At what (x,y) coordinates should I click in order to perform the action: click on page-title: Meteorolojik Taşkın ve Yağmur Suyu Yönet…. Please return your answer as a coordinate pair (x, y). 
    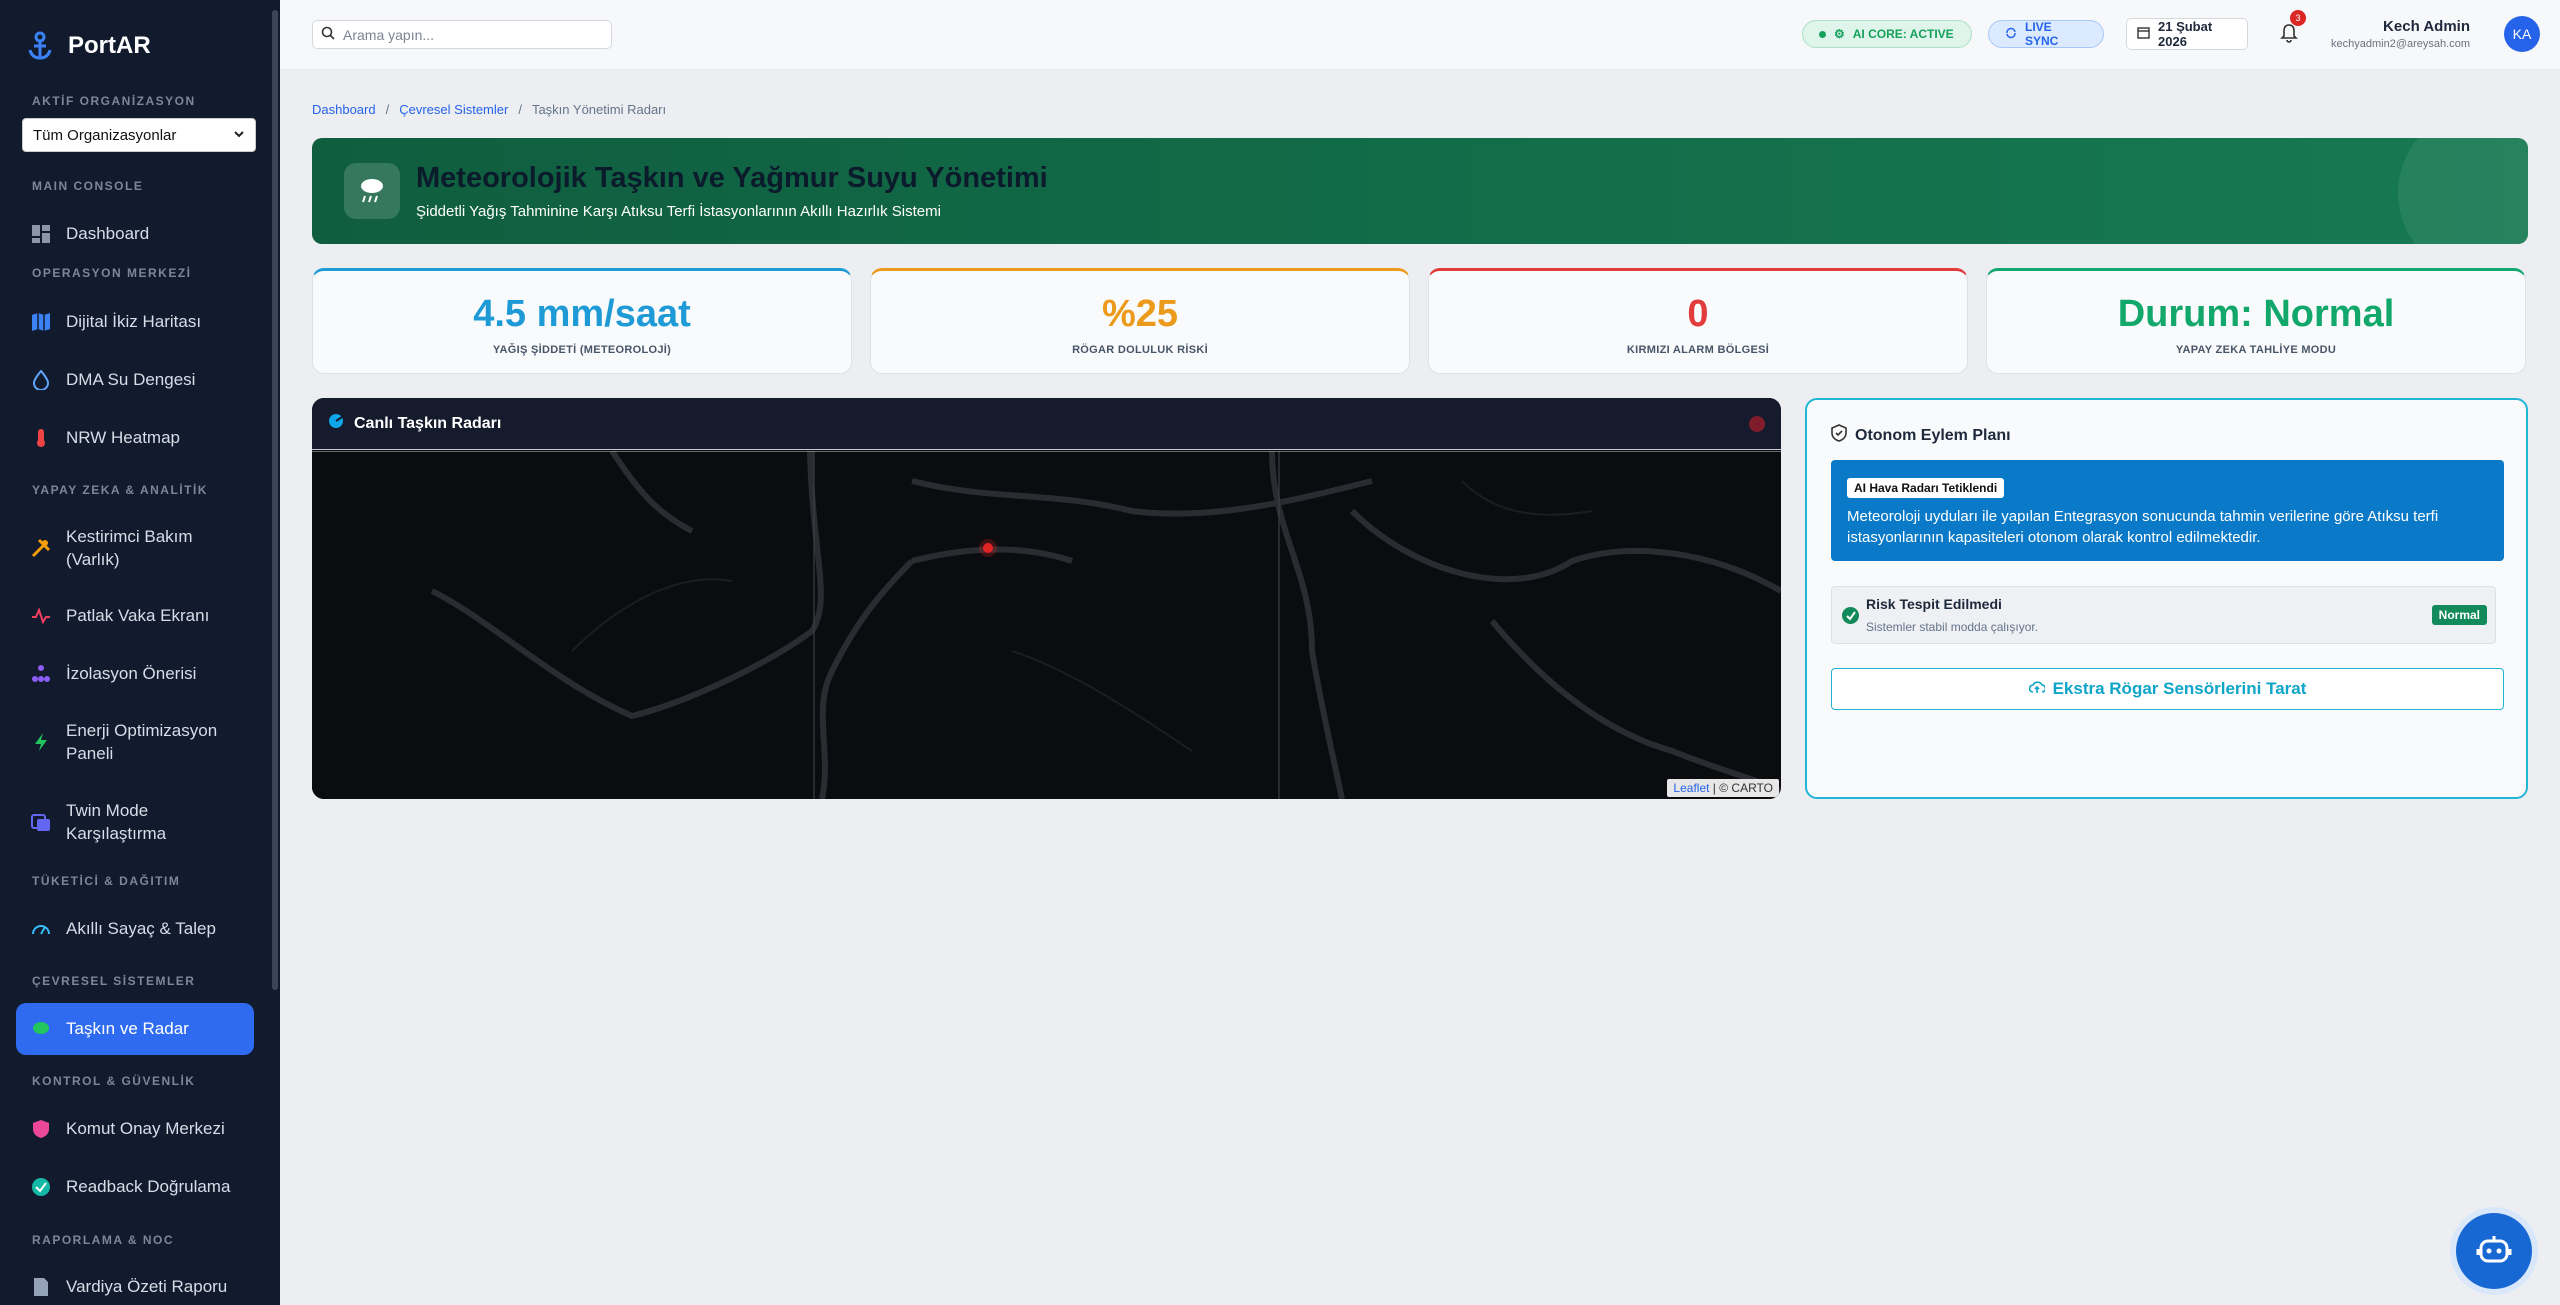
    Looking at the image, I should click on (732, 178).